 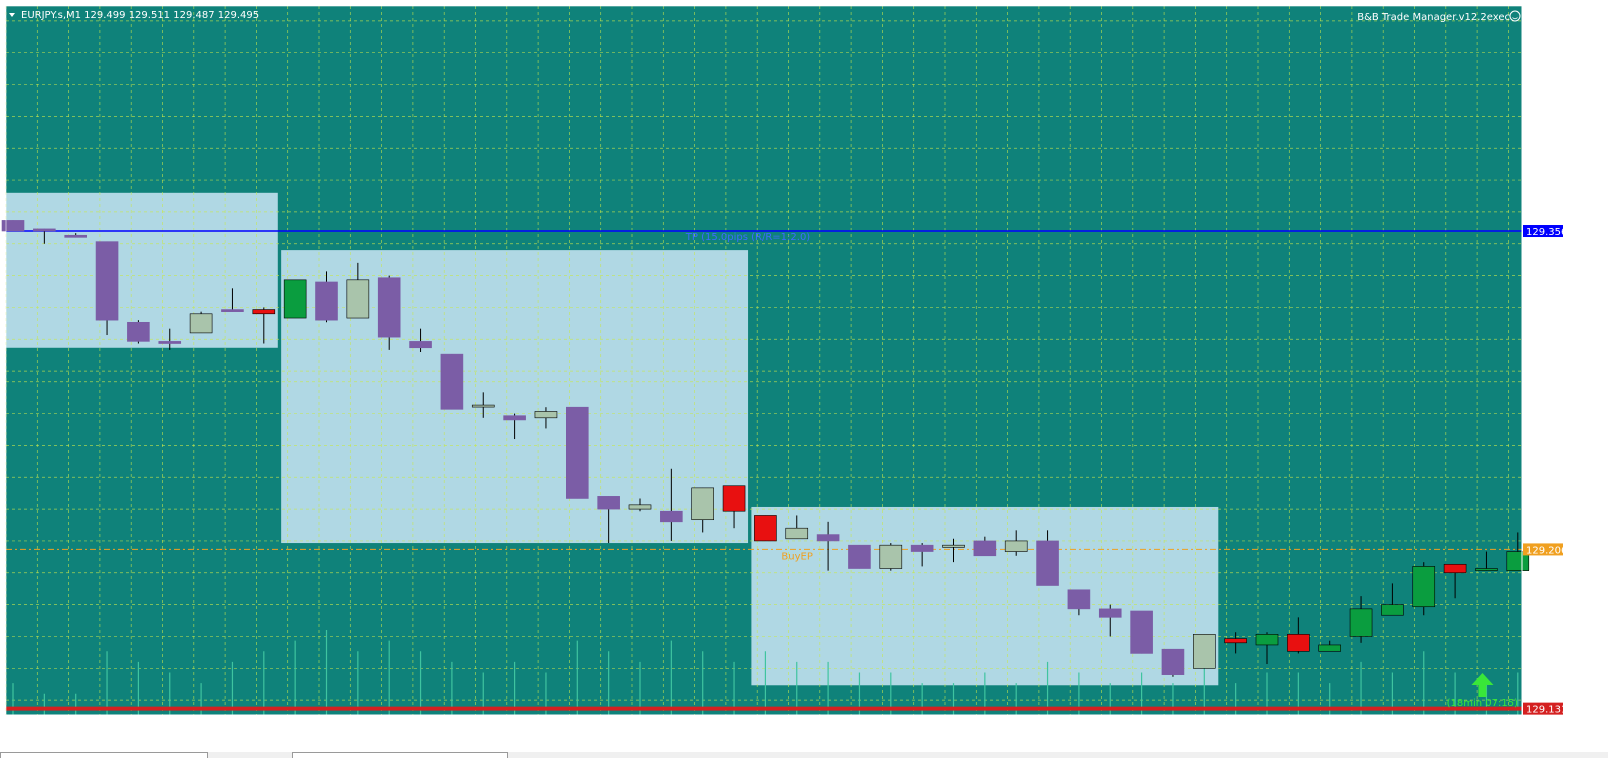 I want to click on x-tick-label: 21 Jul 07:07, so click(x=538, y=725).